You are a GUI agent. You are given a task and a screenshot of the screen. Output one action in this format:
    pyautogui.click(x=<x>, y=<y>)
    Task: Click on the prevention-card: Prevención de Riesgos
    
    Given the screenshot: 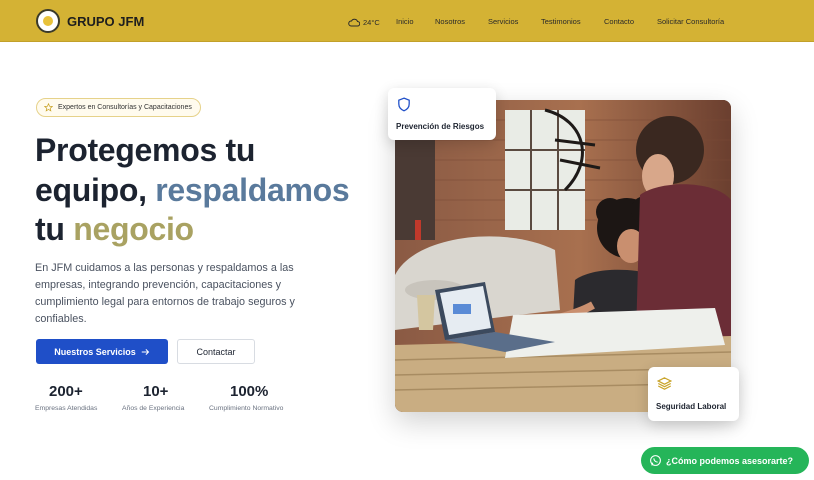 What is the action you would take?
    pyautogui.click(x=442, y=114)
    